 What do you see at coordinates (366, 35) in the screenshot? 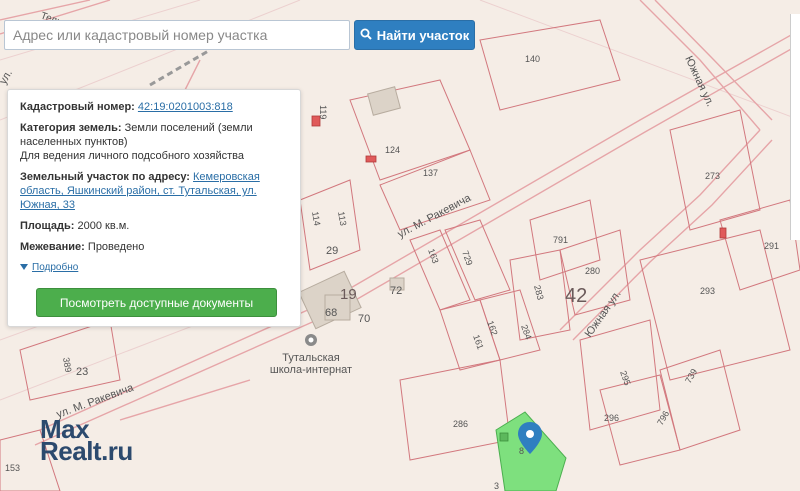
I see `search-icon` at bounding box center [366, 35].